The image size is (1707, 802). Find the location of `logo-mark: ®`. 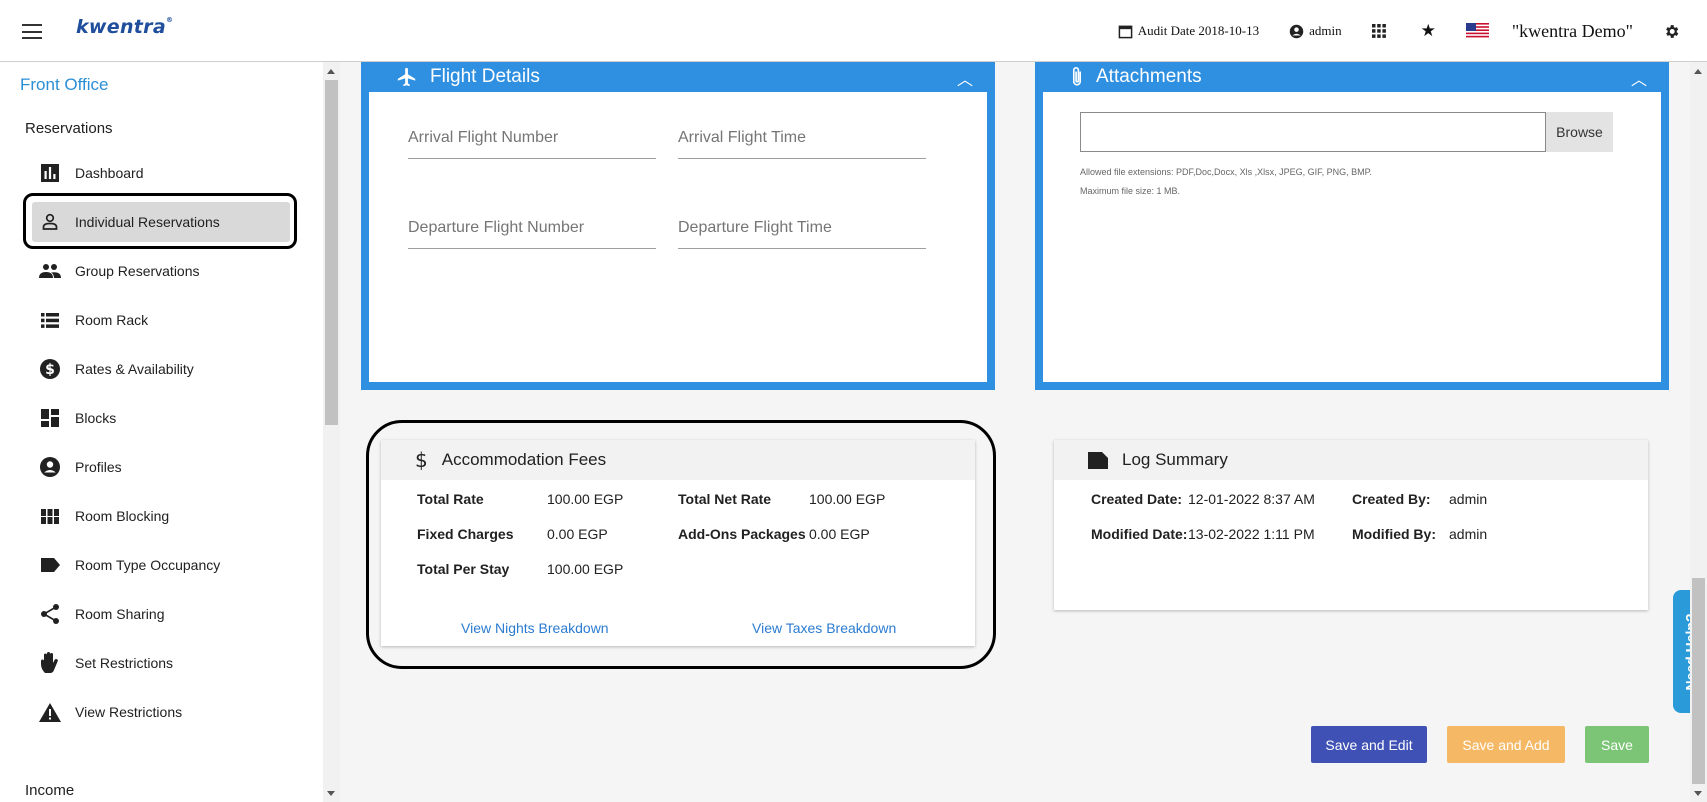

logo-mark: ® is located at coordinates (169, 20).